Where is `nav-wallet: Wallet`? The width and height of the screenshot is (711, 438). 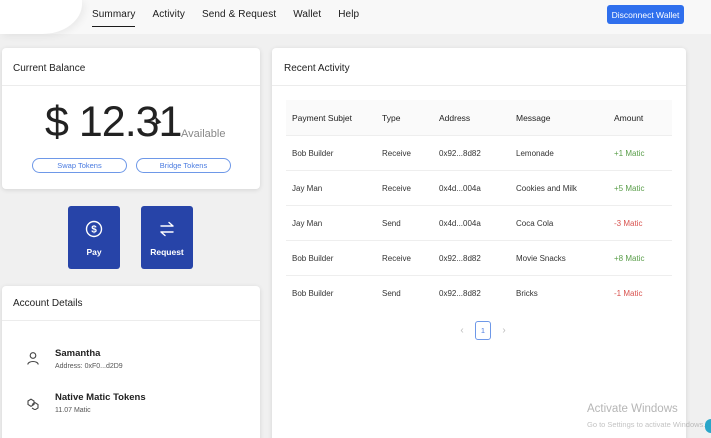
nav-wallet: Wallet is located at coordinates (307, 18).